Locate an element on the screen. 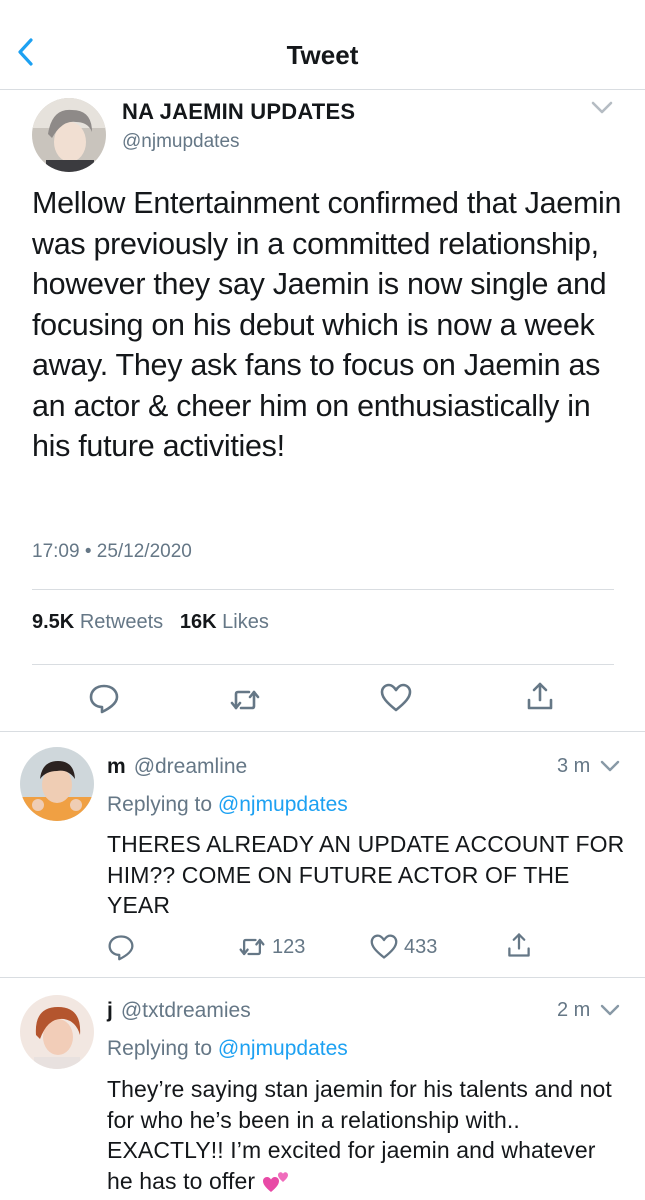 This screenshot has height=1200, width=645. retweets-stat: 9.5K Retweets is located at coordinates (97, 622).